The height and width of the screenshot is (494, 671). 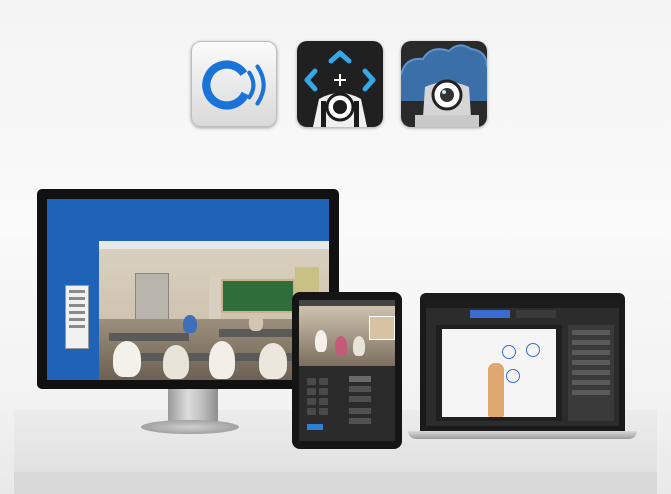 I want to click on tablet, so click(x=347, y=370).